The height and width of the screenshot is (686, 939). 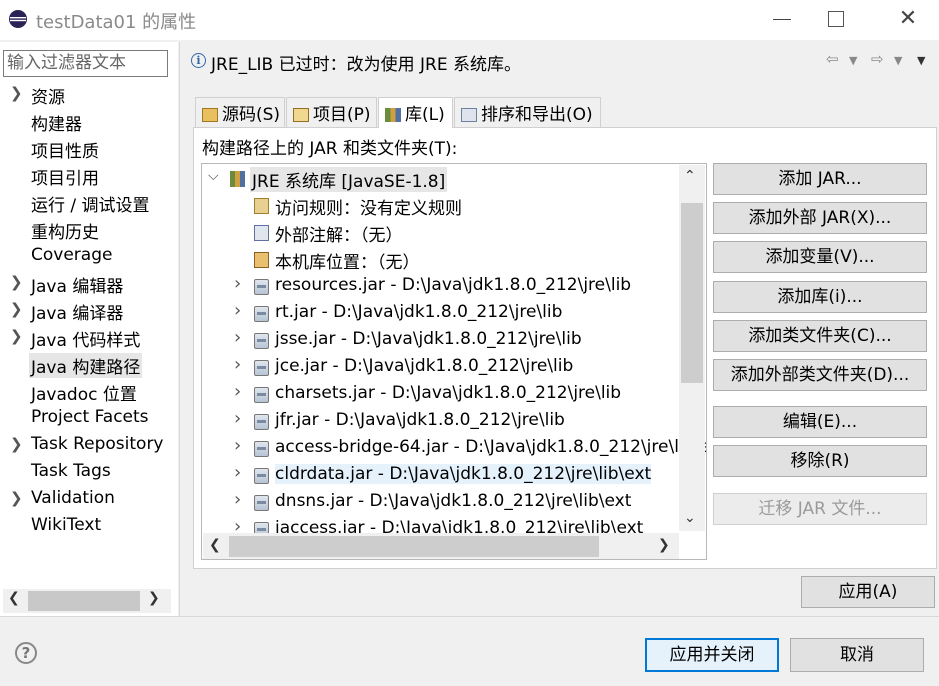 What do you see at coordinates (198, 60) in the screenshot?
I see `info-icon: i` at bounding box center [198, 60].